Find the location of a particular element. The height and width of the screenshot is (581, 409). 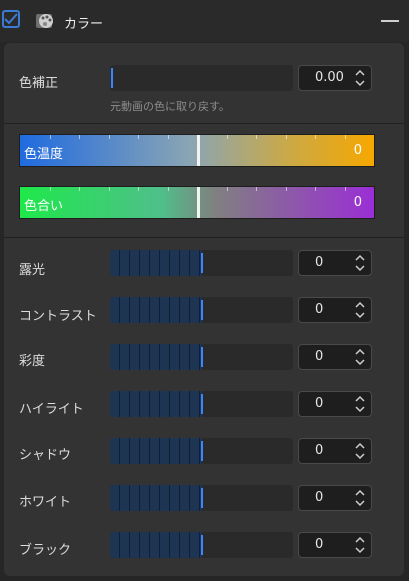

section-title: カラー is located at coordinates (84, 24).